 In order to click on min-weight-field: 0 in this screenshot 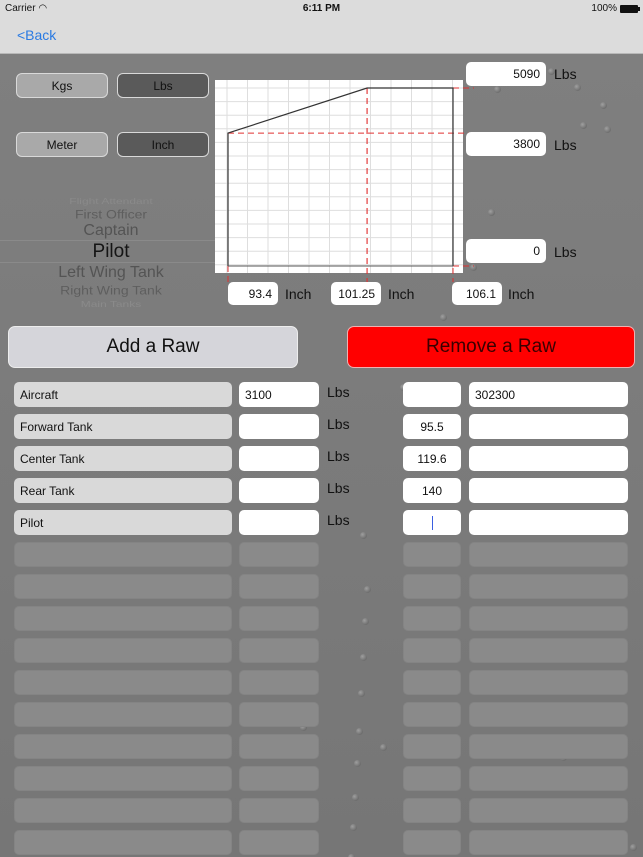, I will do `click(506, 251)`.